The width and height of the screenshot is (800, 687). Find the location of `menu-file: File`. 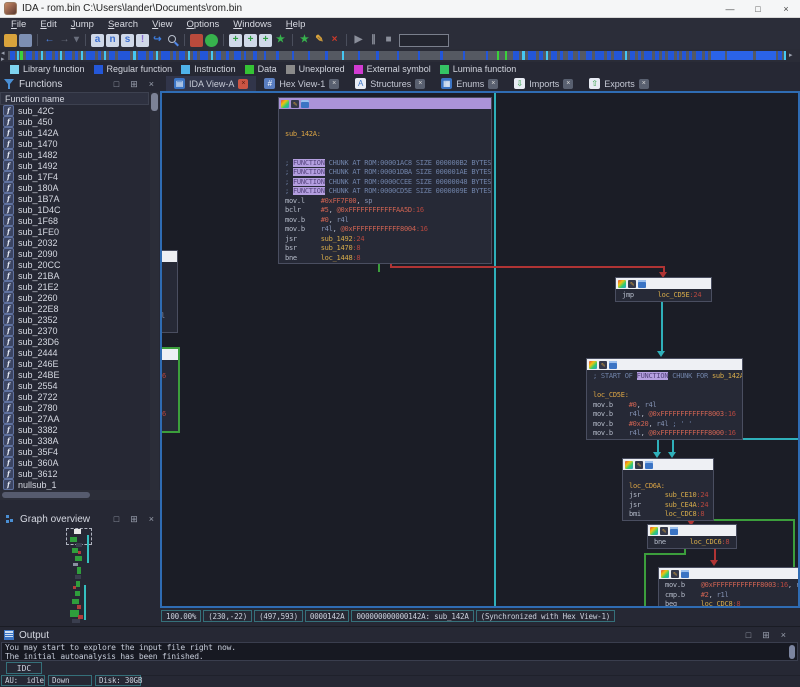

menu-file: File is located at coordinates (18, 24).